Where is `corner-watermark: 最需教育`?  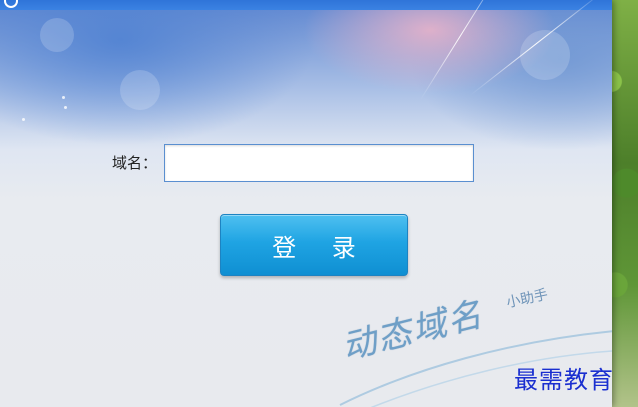 corner-watermark: 最需教育 is located at coordinates (564, 380).